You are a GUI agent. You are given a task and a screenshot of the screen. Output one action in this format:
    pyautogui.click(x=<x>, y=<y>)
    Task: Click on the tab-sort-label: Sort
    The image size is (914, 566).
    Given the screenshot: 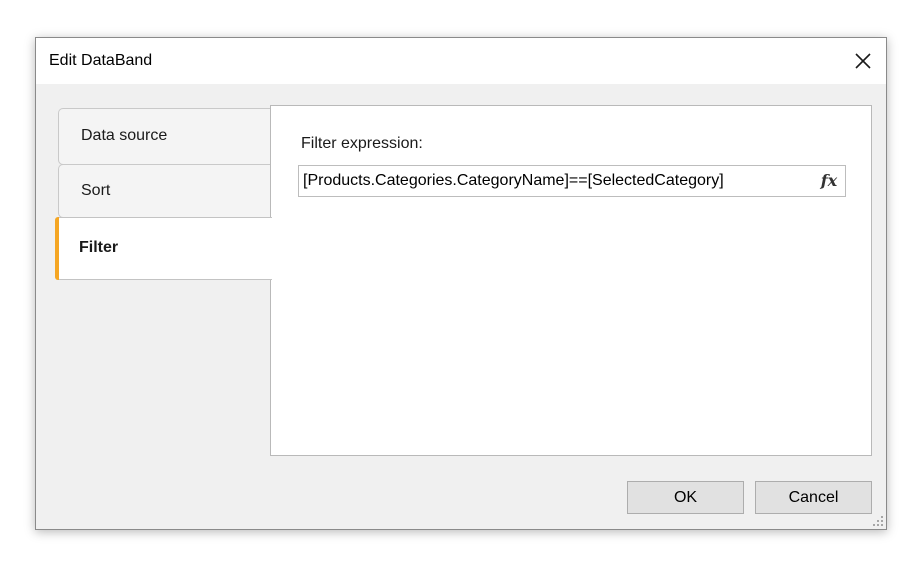 What is the action you would take?
    pyautogui.click(x=96, y=190)
    